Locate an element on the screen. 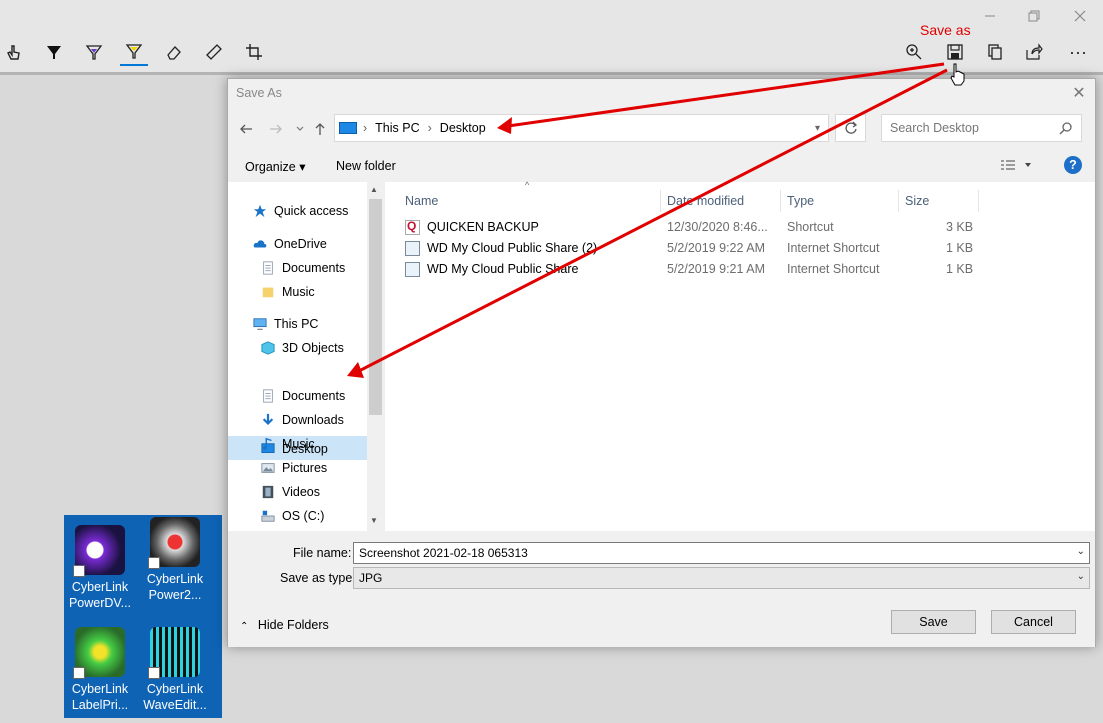 This screenshot has height=723, width=1103. up-arrow-icon is located at coordinates (320, 129).